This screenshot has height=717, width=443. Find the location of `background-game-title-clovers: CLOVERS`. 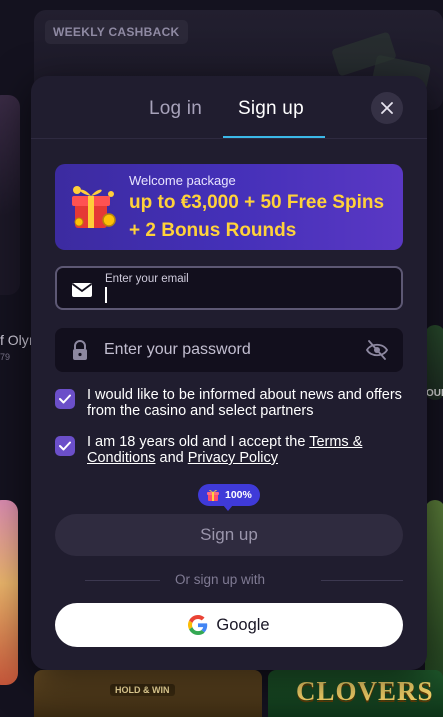

background-game-title-clovers: CLOVERS is located at coordinates (365, 691).